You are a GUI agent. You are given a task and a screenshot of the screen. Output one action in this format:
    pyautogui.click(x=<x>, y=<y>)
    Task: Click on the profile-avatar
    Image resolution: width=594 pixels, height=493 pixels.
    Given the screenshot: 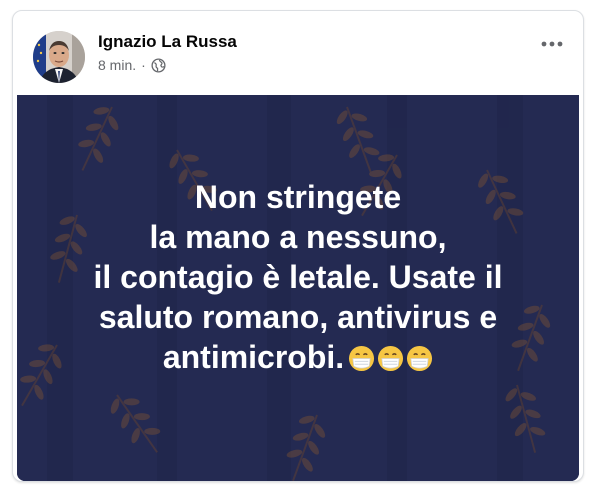 What is the action you would take?
    pyautogui.click(x=59, y=57)
    